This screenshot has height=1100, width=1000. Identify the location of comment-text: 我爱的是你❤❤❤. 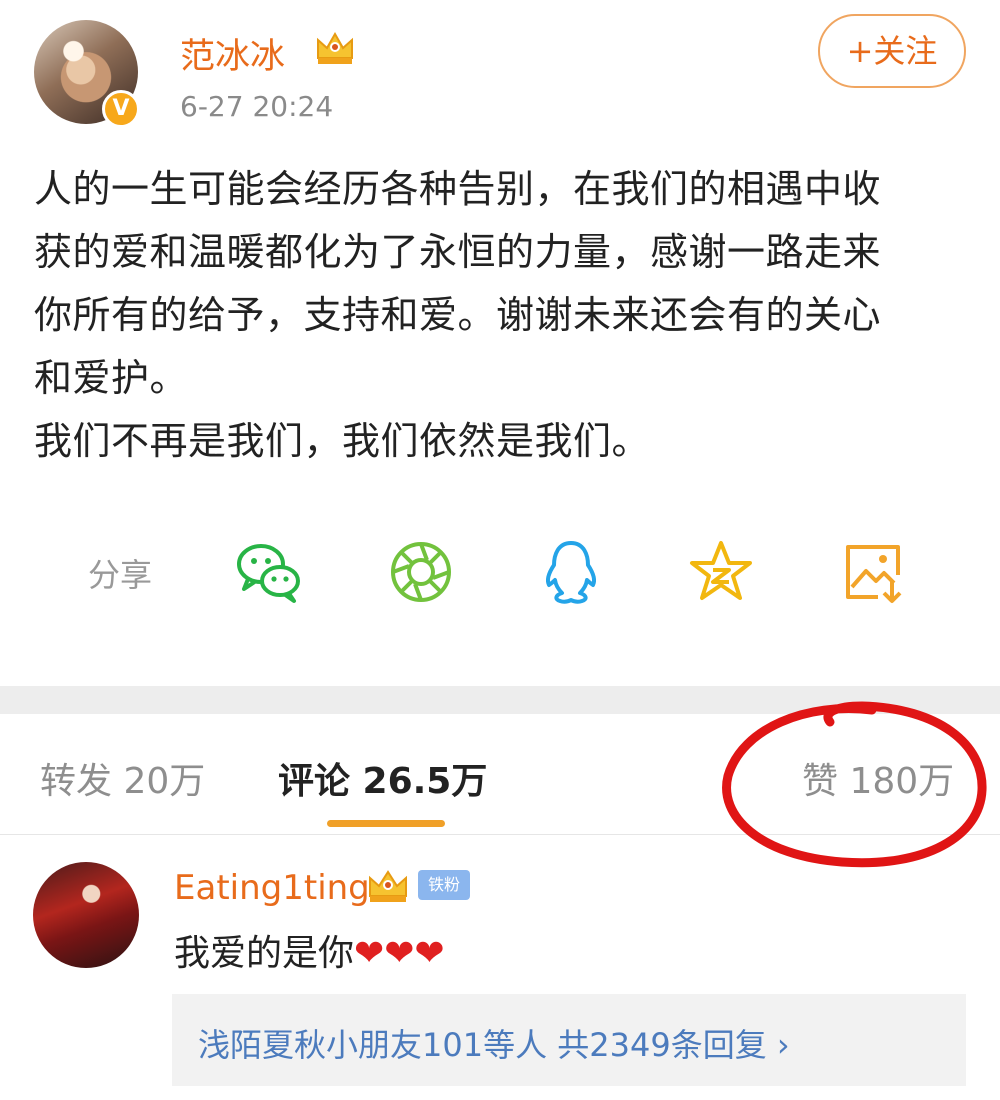
(309, 953).